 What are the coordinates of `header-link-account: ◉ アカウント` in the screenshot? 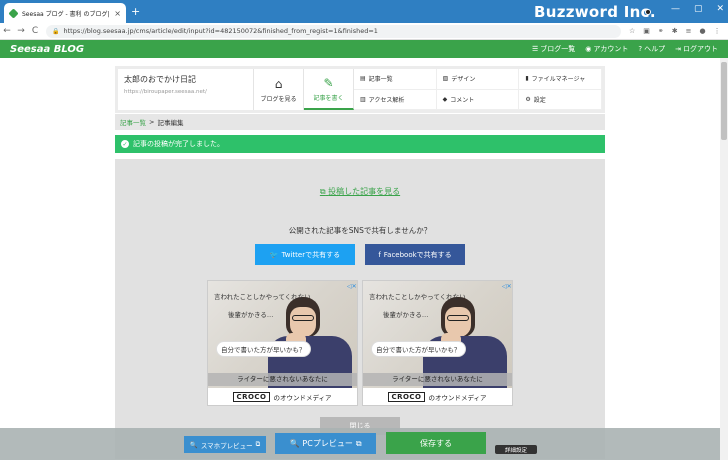 It's located at (606, 49).